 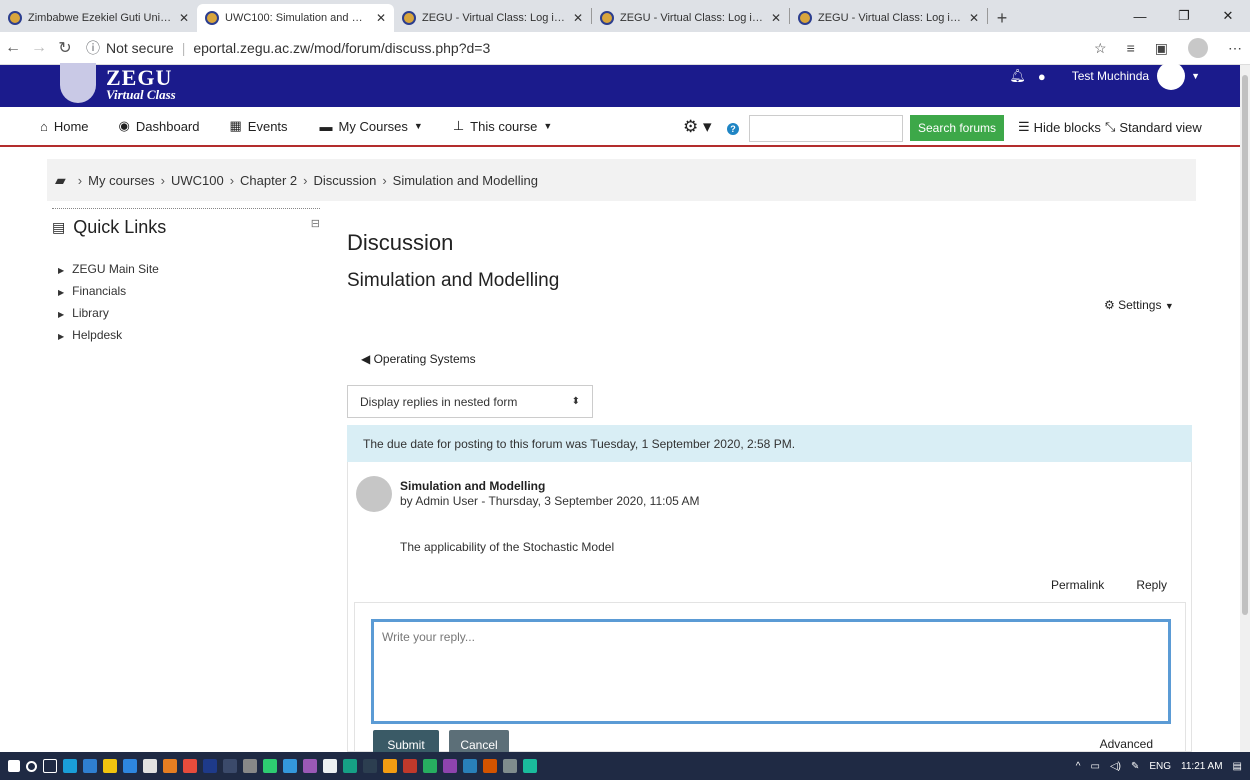 What do you see at coordinates (64, 126) in the screenshot?
I see `nav-home: ⌂ Home` at bounding box center [64, 126].